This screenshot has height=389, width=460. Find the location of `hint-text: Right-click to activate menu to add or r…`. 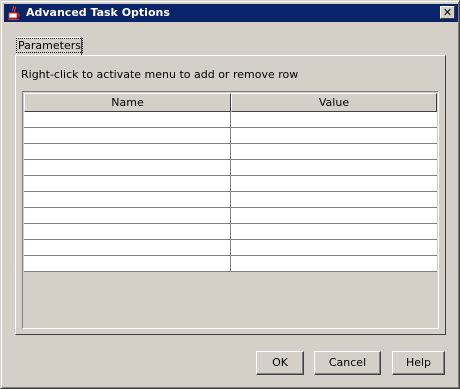

hint-text: Right-click to activate menu to add or r… is located at coordinates (160, 74).